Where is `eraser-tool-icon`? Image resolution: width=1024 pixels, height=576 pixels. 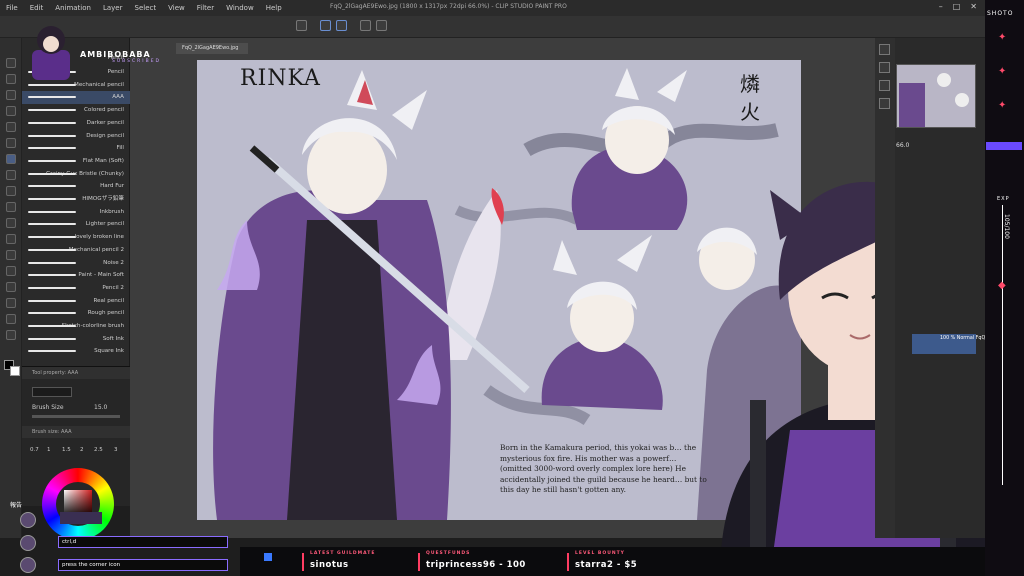 eraser-tool-icon is located at coordinates (11, 223).